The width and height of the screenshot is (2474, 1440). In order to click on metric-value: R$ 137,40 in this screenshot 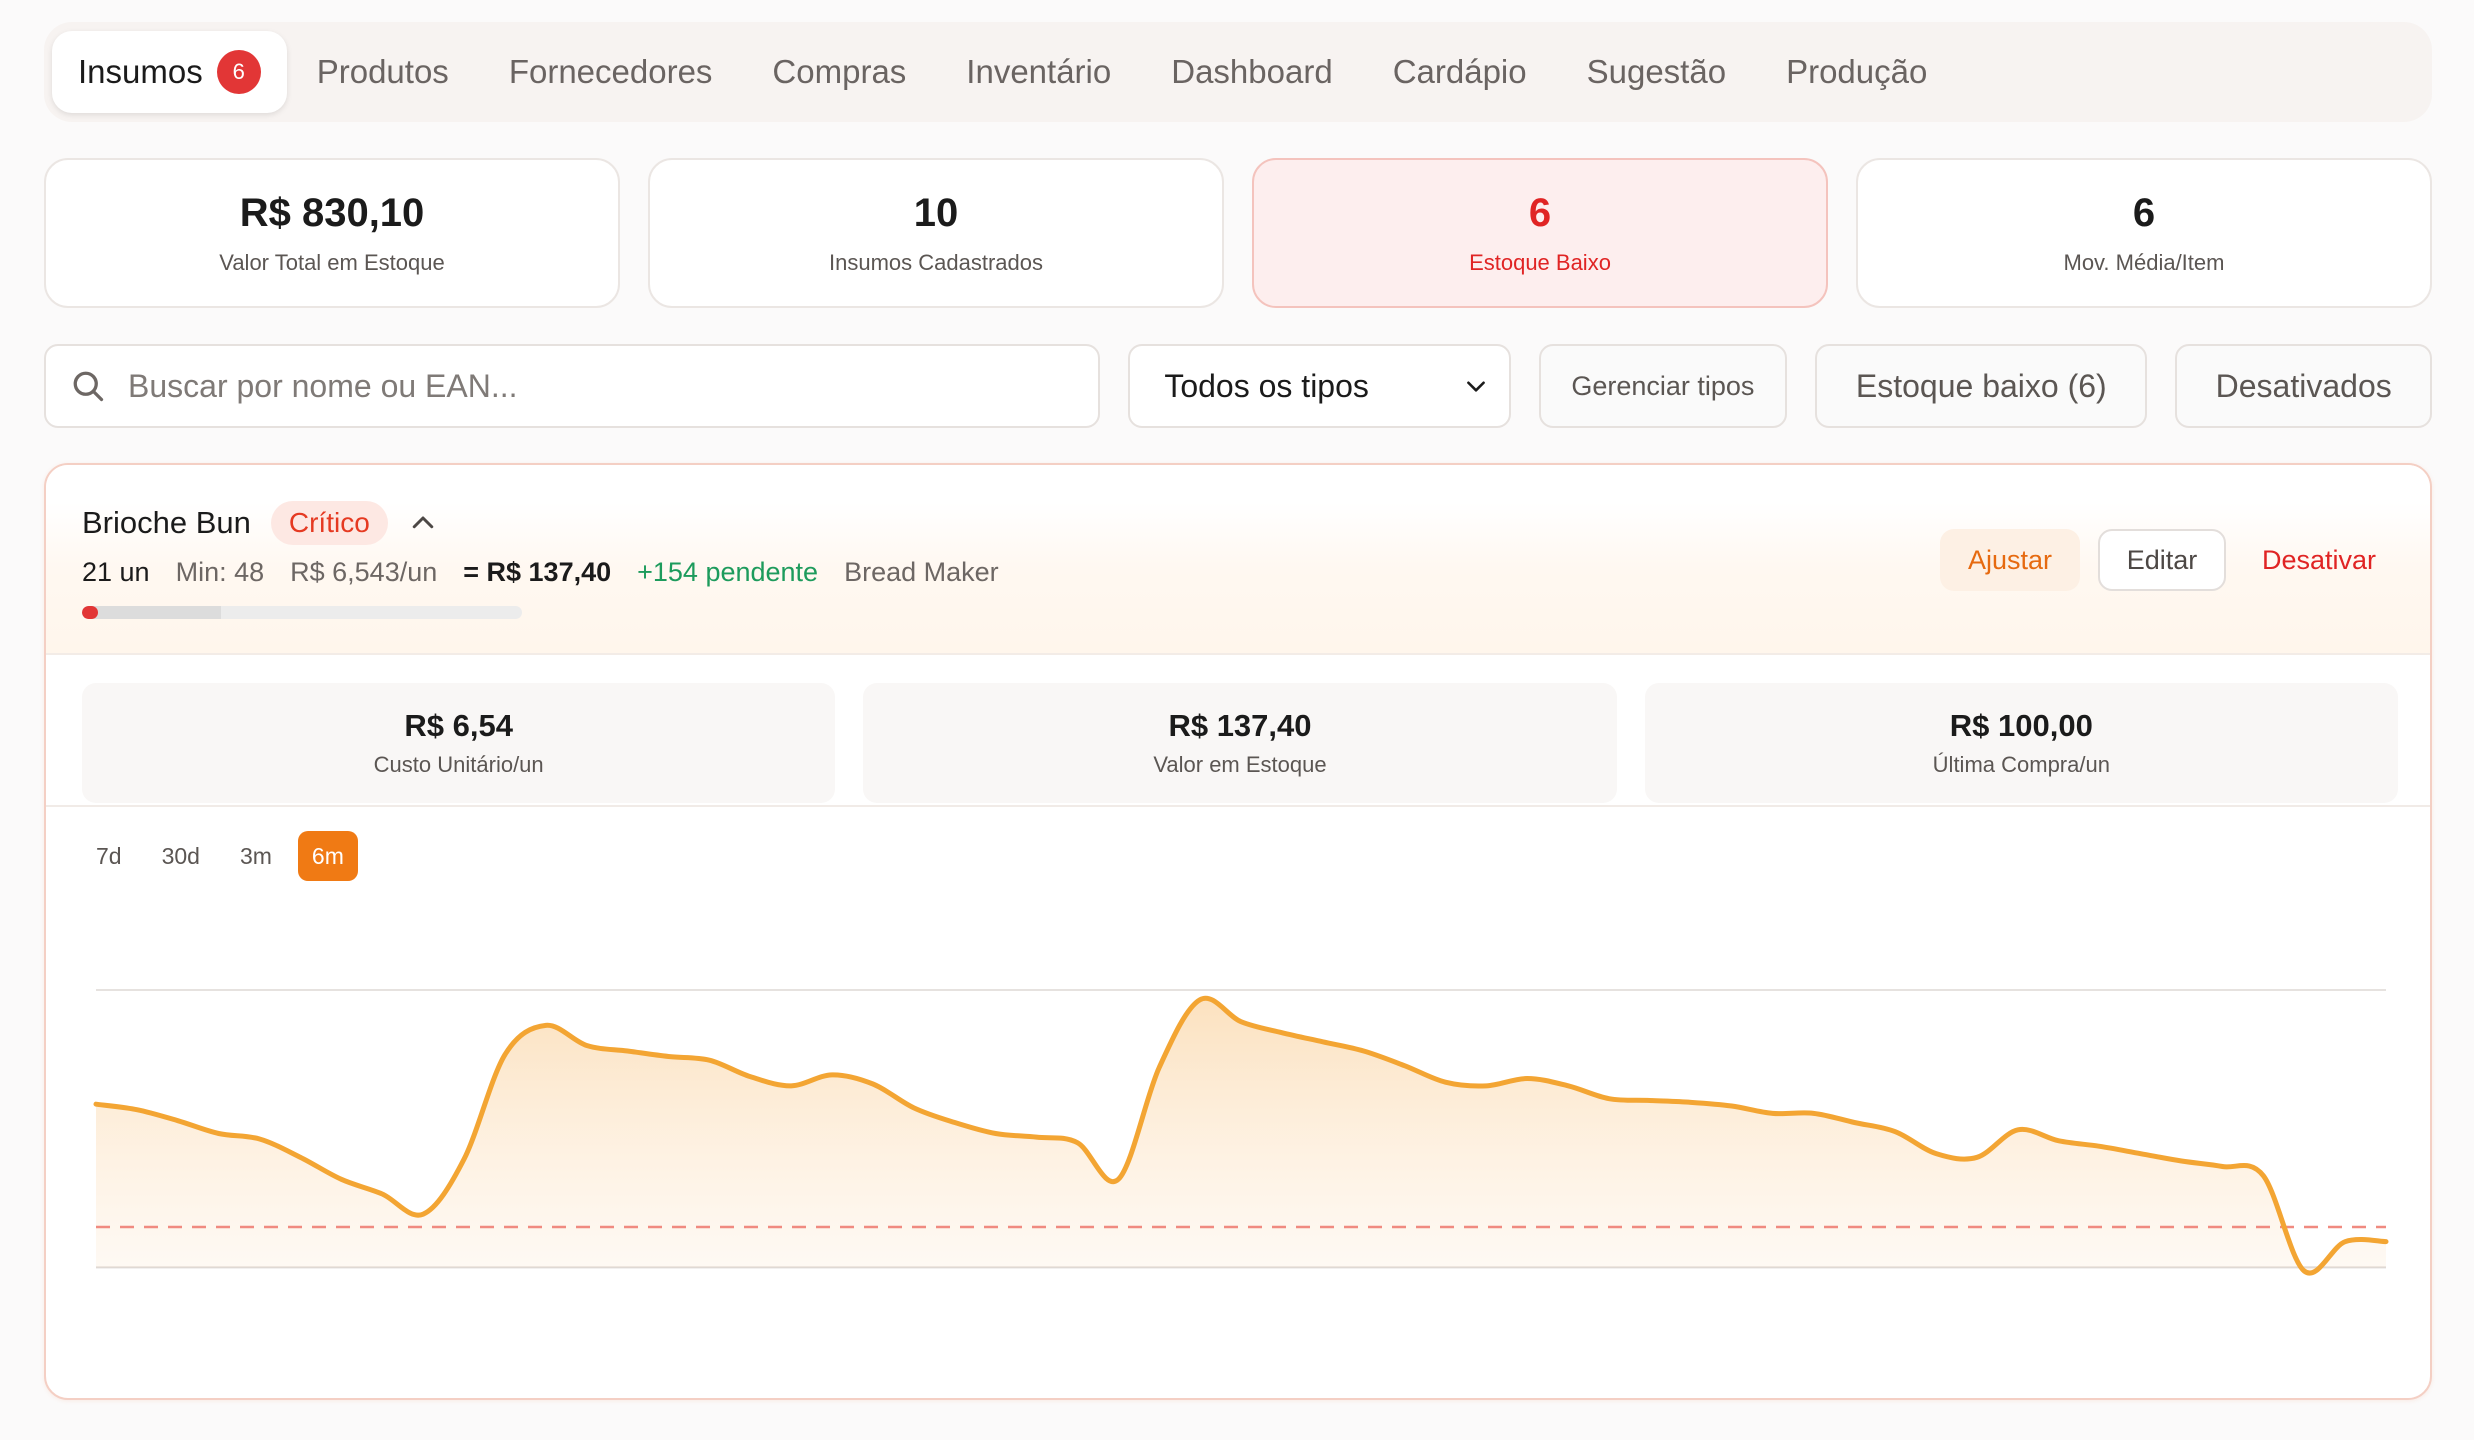, I will do `click(1240, 725)`.